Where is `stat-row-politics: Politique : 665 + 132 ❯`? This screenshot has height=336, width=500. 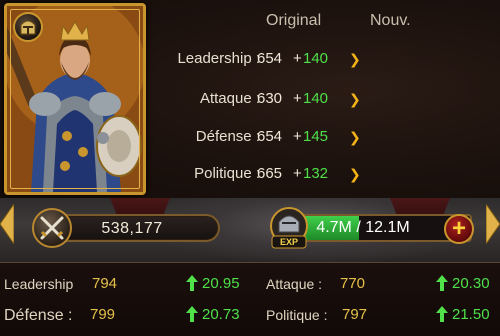 stat-row-politics: Politique : 665 + 132 ❯ is located at coordinates (265, 178).